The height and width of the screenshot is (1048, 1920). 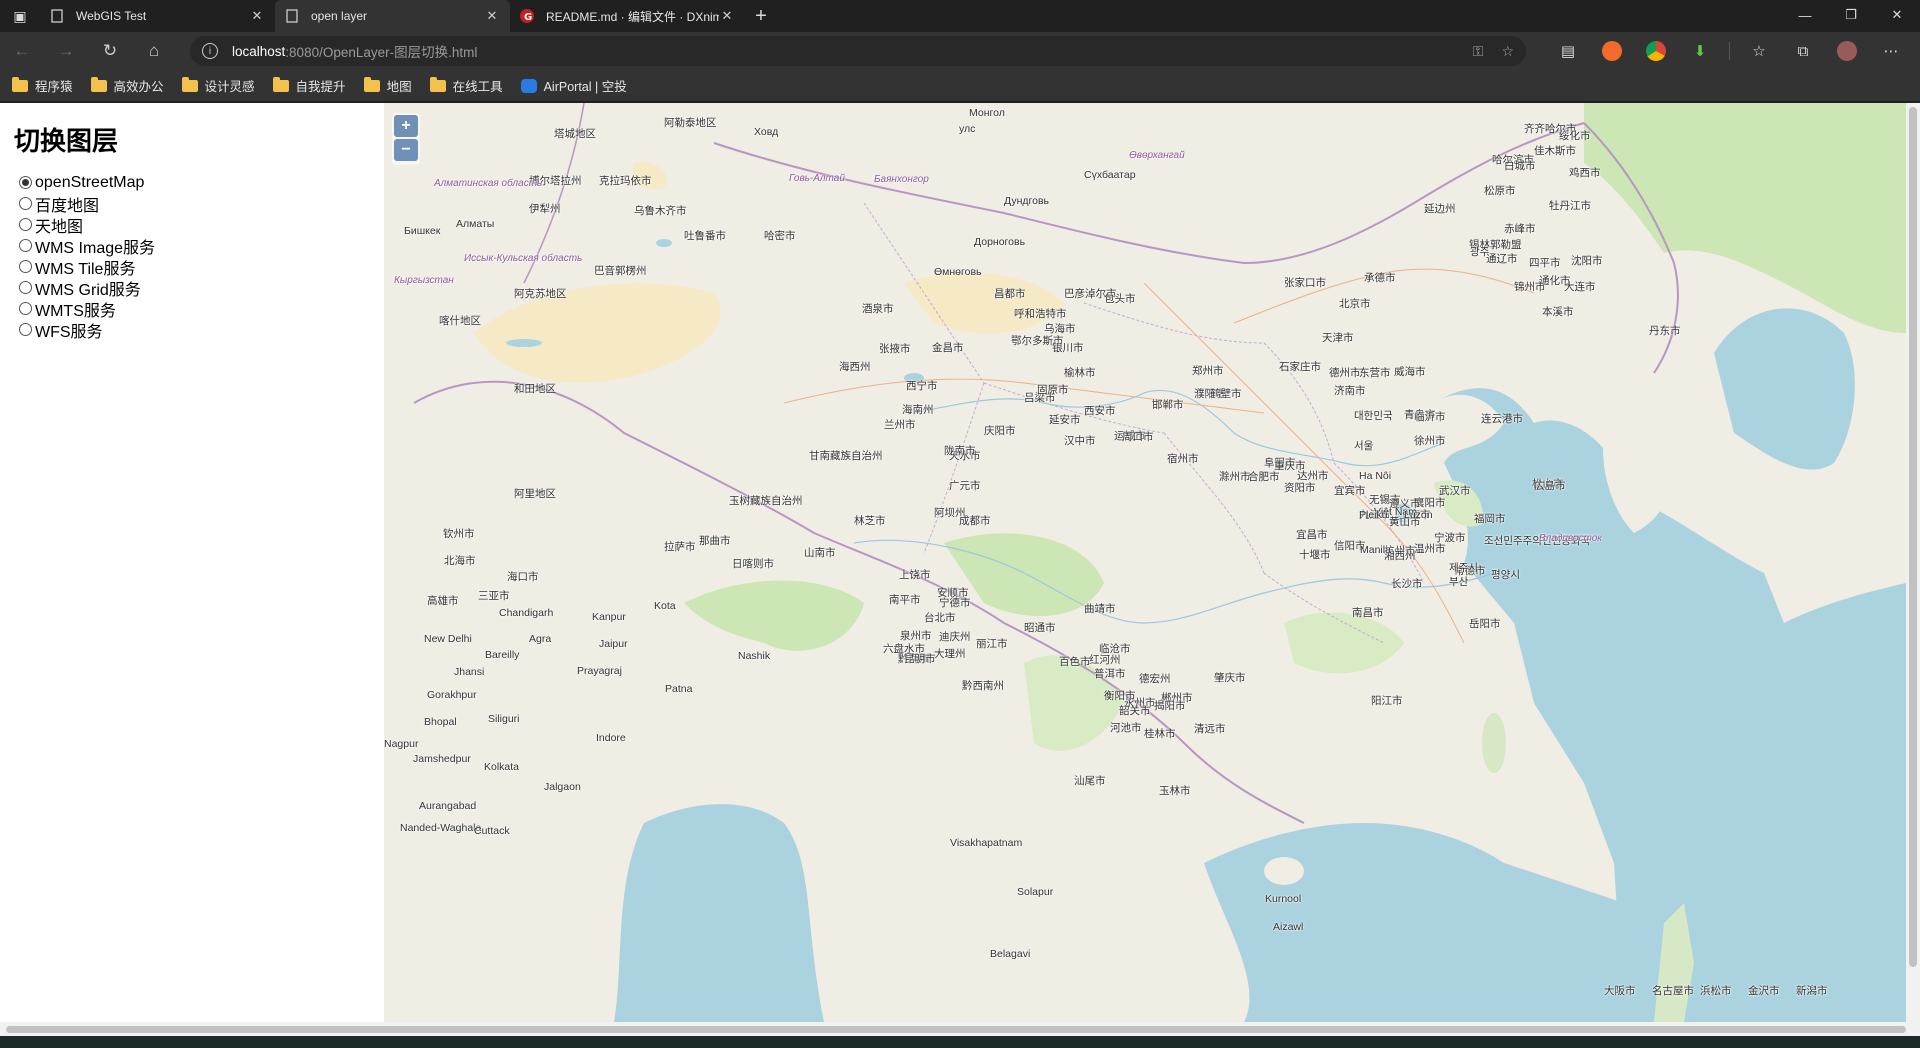 What do you see at coordinates (922, 386) in the screenshot?
I see `map-label: 西宁市` at bounding box center [922, 386].